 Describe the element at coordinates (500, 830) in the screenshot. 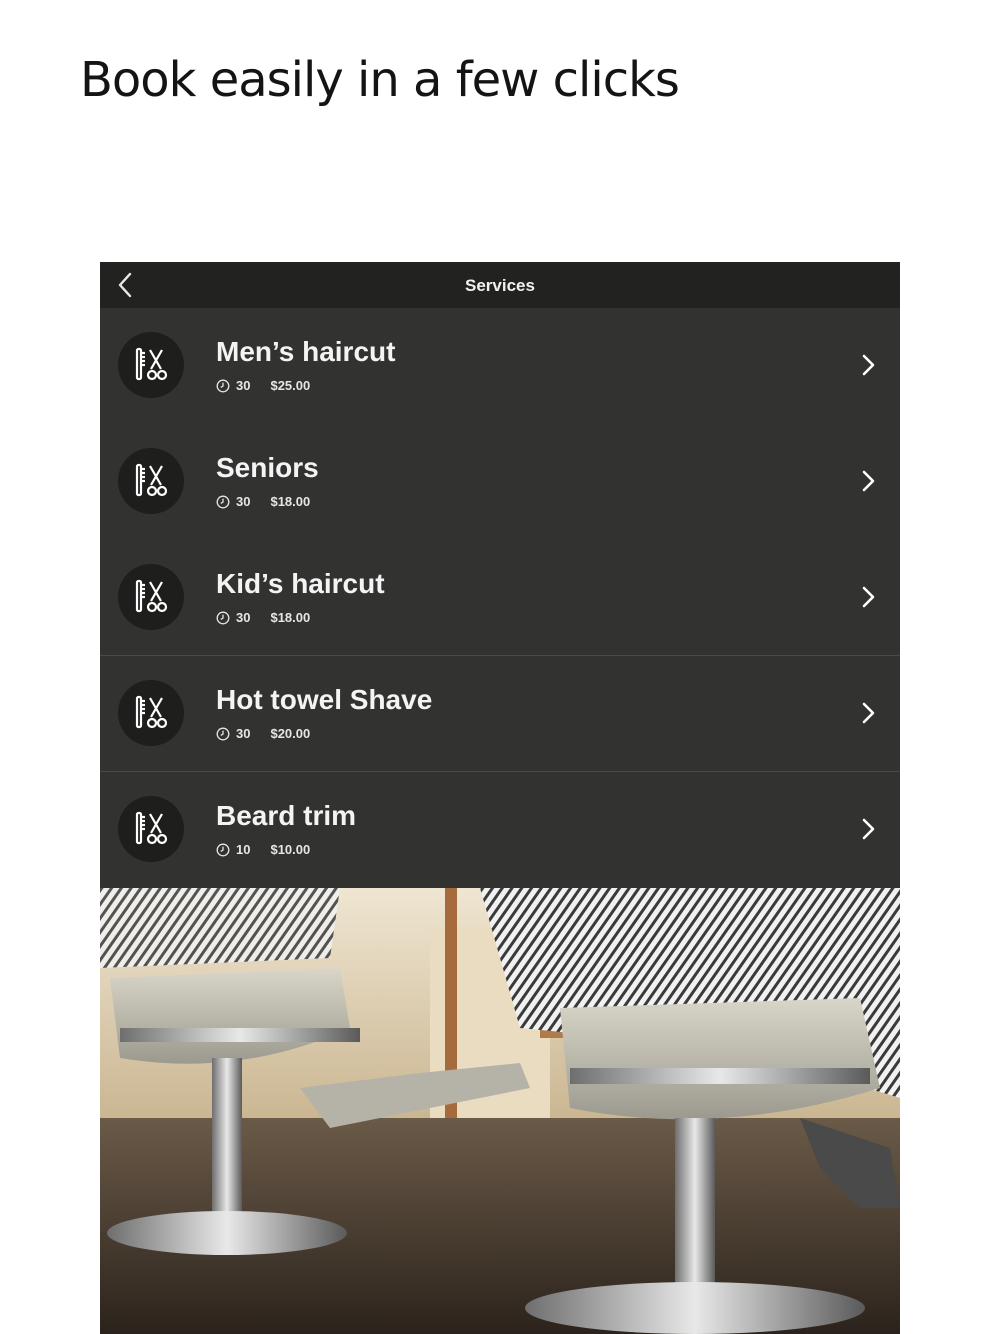

I see `service-row: Beard trim 10 $10.00` at that location.